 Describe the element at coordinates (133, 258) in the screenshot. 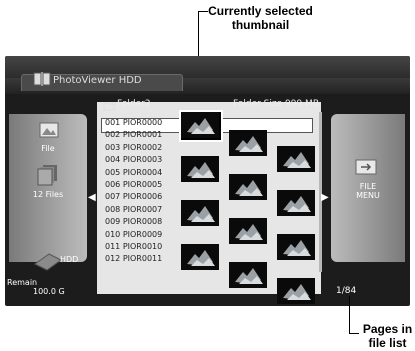

I see `file-list-item: 012 PIOR0011` at that location.